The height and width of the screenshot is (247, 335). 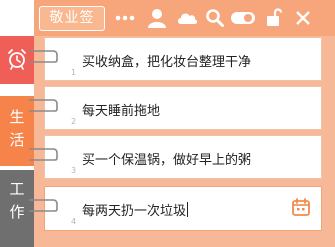 What do you see at coordinates (74, 170) in the screenshot?
I see `note-number: 3` at bounding box center [74, 170].